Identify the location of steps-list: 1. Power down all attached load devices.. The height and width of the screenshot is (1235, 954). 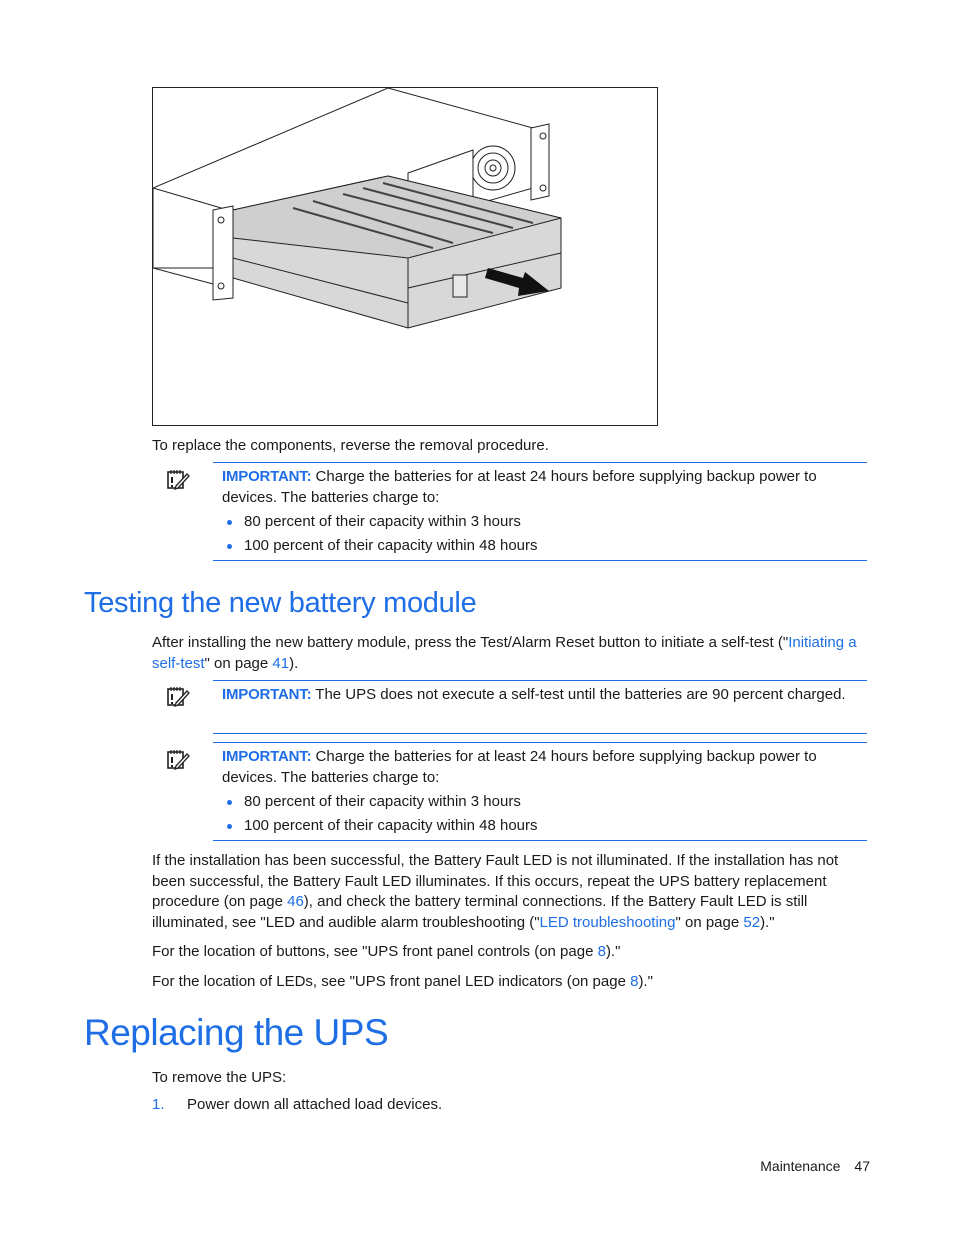
(510, 1105).